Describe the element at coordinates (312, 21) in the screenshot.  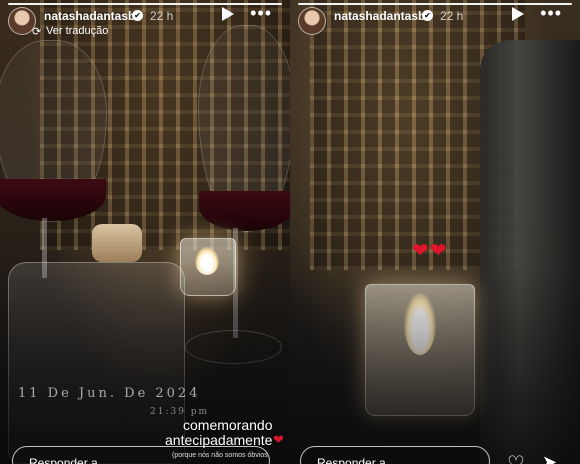
I see `avatar` at that location.